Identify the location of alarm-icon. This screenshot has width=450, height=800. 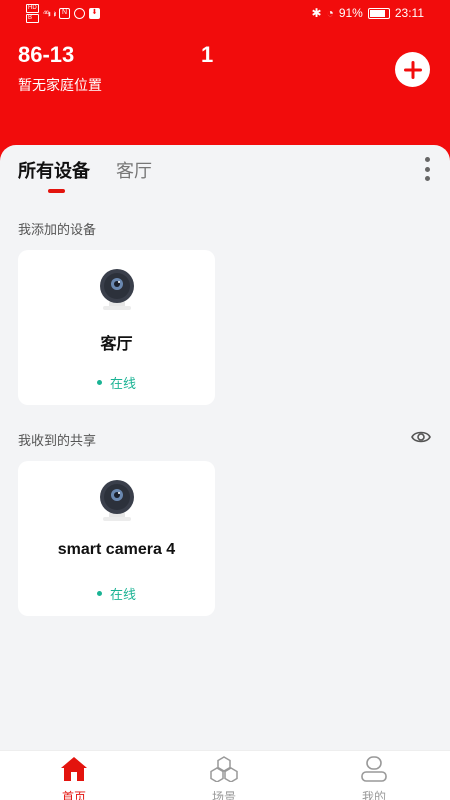
(80, 13).